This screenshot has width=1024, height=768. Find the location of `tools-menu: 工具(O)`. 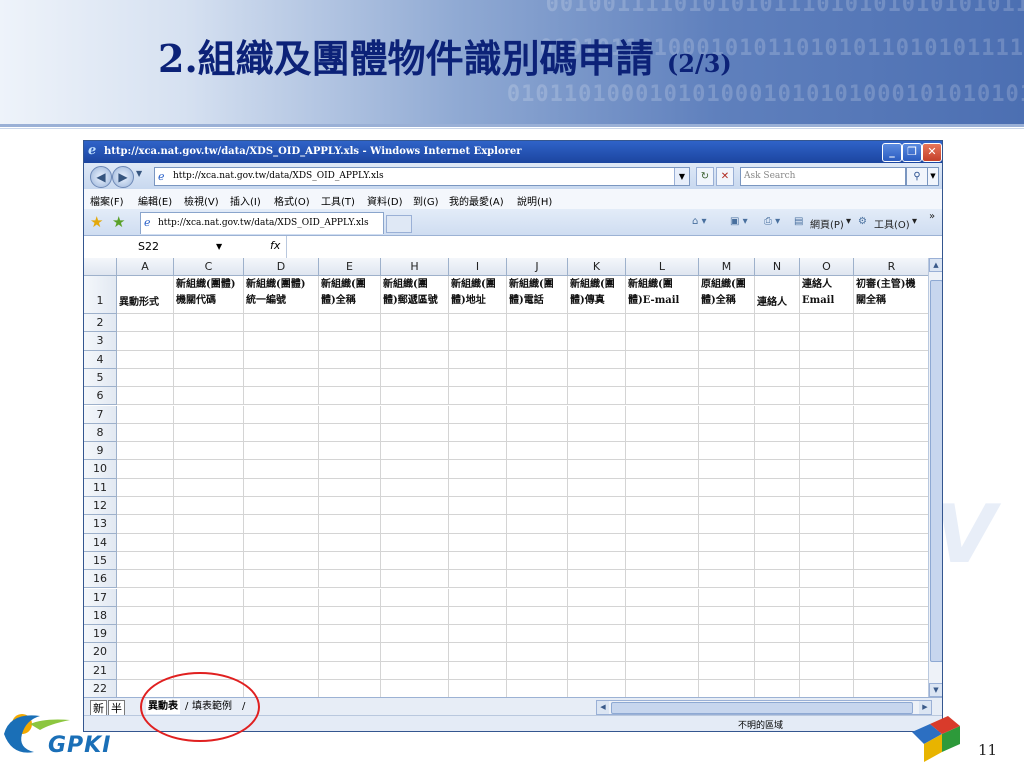

tools-menu: 工具(O) is located at coordinates (892, 223).